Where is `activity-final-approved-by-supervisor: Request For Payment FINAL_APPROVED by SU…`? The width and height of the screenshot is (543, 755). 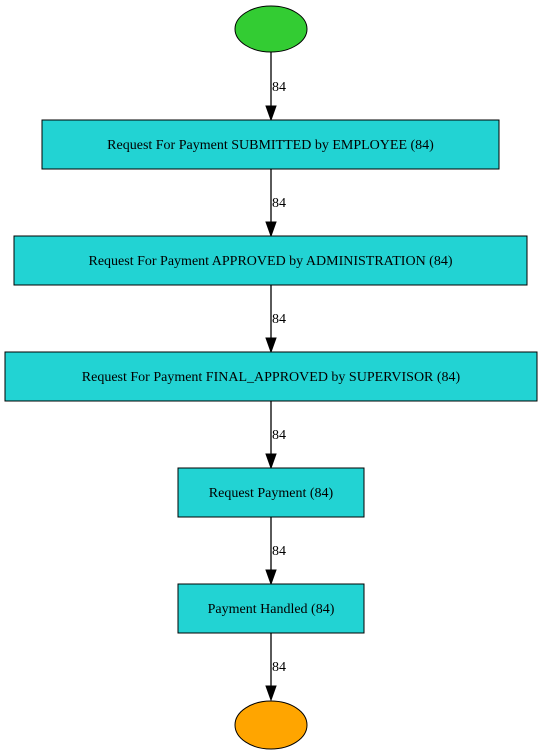 activity-final-approved-by-supervisor: Request For Payment FINAL_APPROVED by SU… is located at coordinates (271, 376).